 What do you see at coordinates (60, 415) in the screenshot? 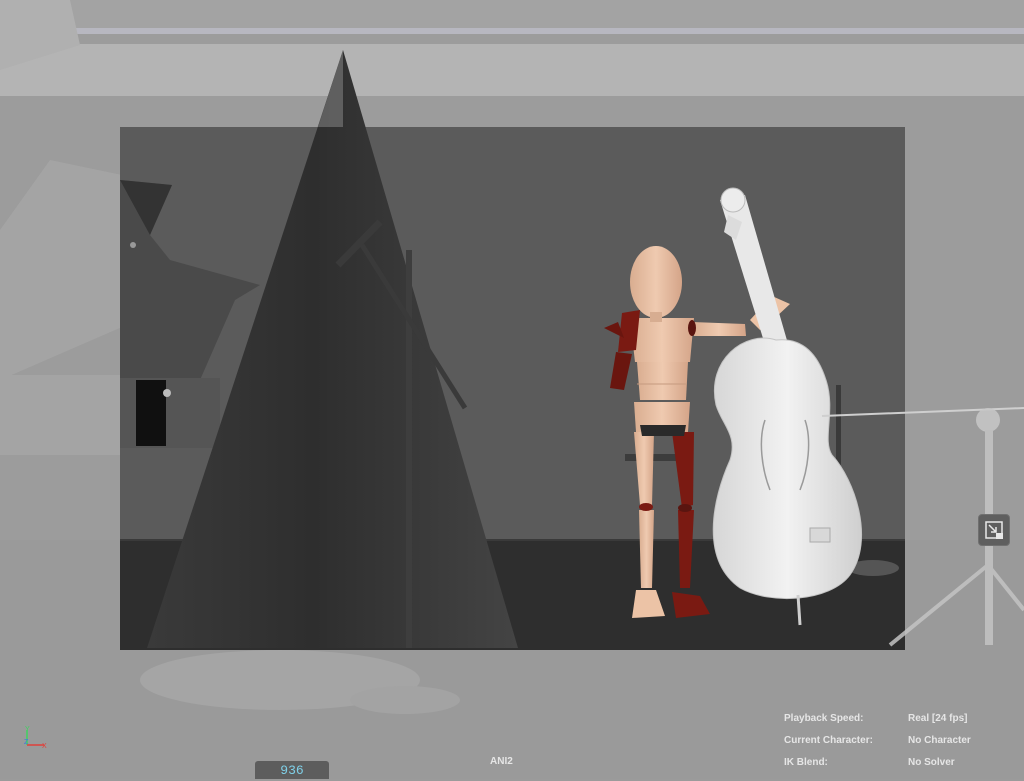
I see `piano-body-ghost` at bounding box center [60, 415].